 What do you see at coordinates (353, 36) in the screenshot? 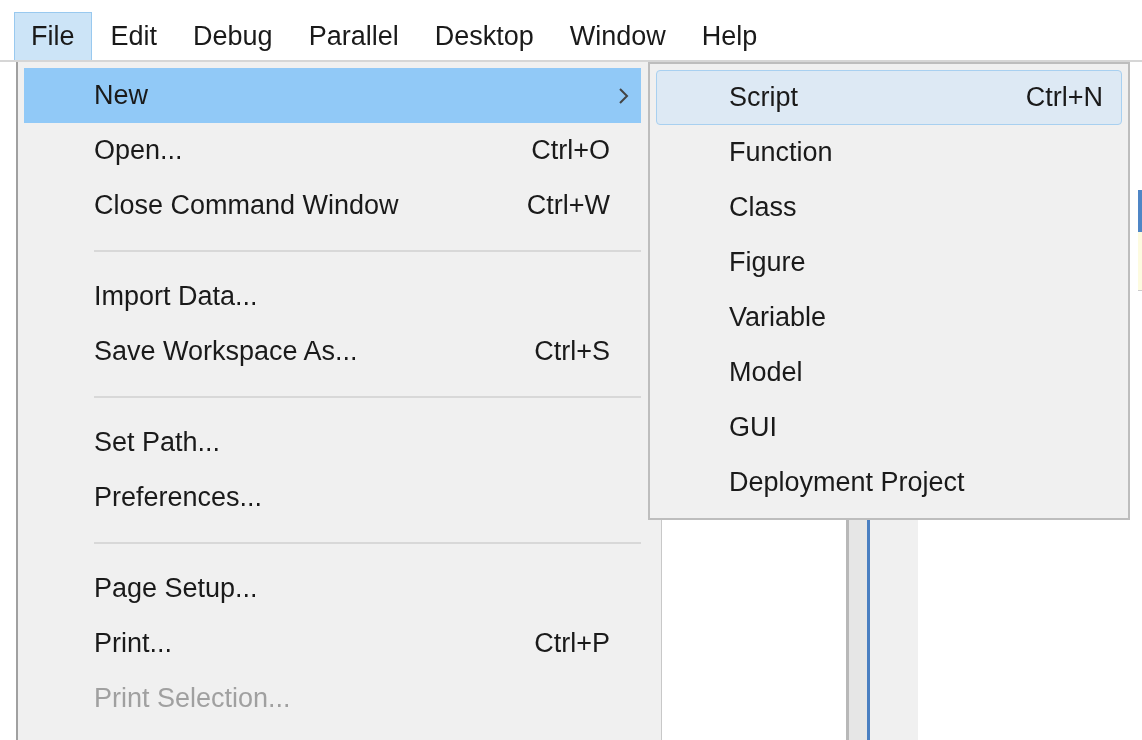
I see `menu-bar-item: Parallel` at bounding box center [353, 36].